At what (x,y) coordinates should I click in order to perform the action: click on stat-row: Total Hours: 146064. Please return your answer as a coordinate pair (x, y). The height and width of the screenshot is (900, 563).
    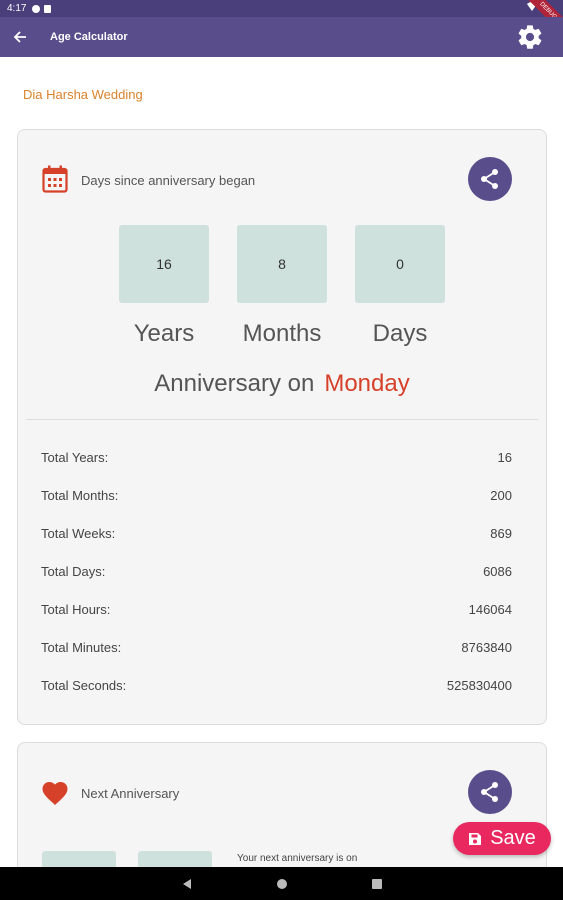
    Looking at the image, I should click on (276, 612).